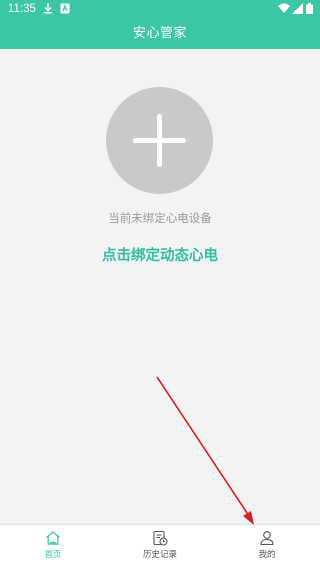  Describe the element at coordinates (160, 9) in the screenshot. I see `status-bar: 11:35` at that location.